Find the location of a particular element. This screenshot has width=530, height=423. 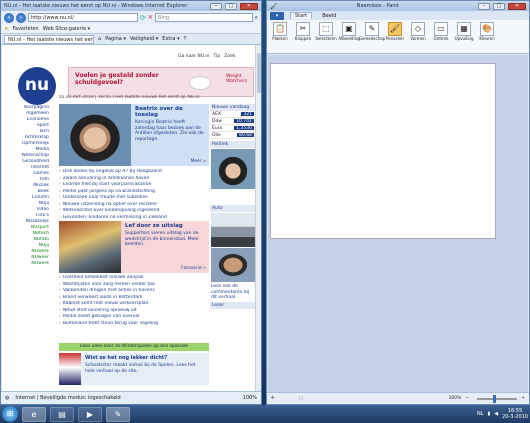

tool-label: Afbeelding is located at coordinates (349, 38).